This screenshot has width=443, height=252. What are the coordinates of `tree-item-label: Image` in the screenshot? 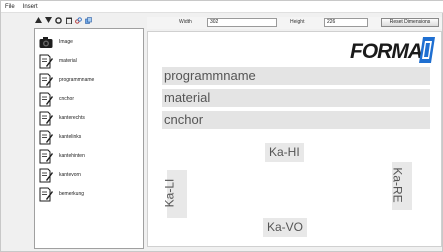 It's located at (66, 42).